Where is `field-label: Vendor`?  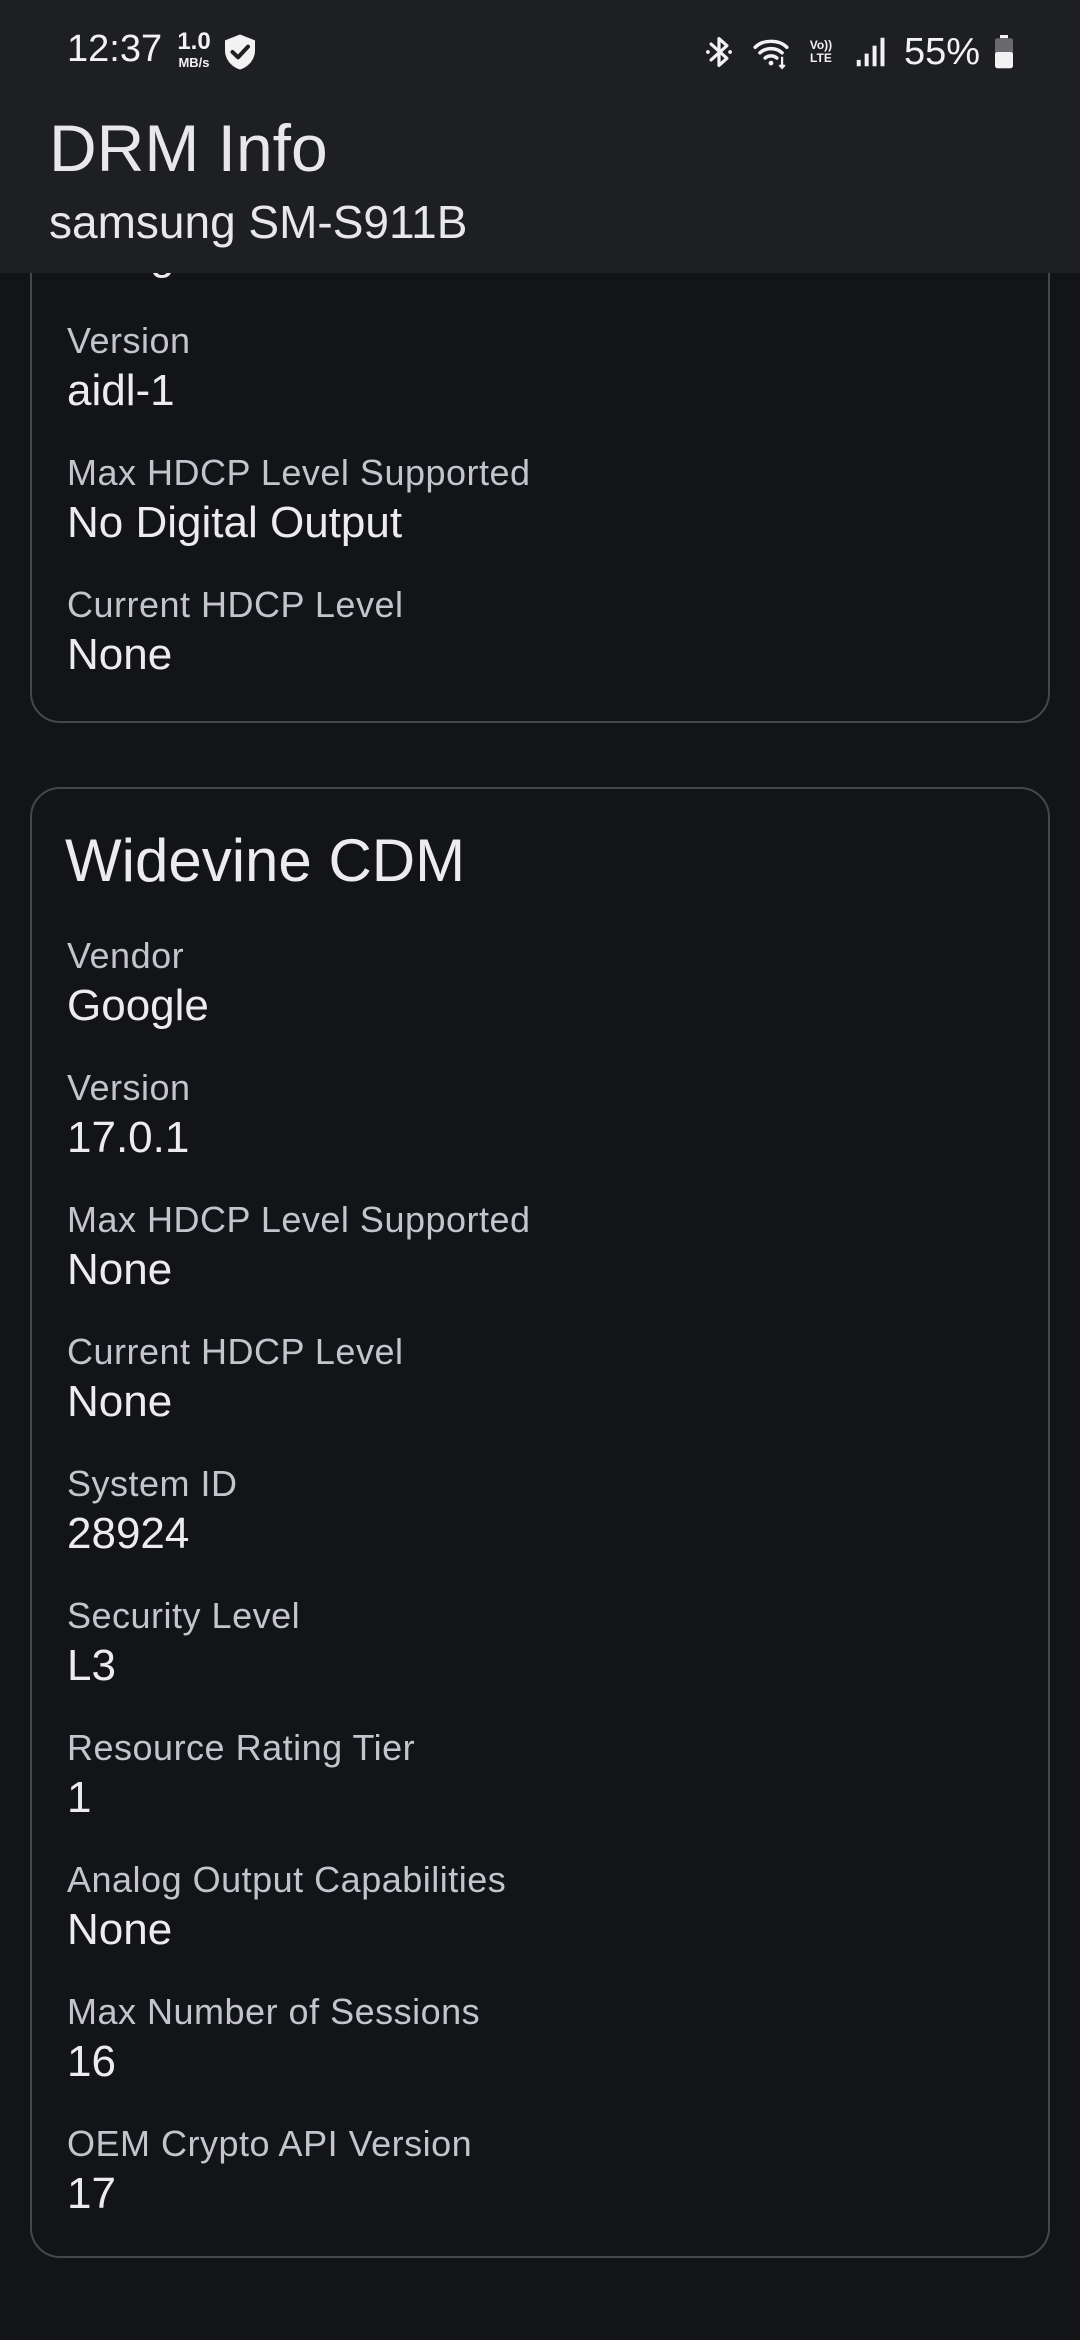 field-label: Vendor is located at coordinates (126, 955).